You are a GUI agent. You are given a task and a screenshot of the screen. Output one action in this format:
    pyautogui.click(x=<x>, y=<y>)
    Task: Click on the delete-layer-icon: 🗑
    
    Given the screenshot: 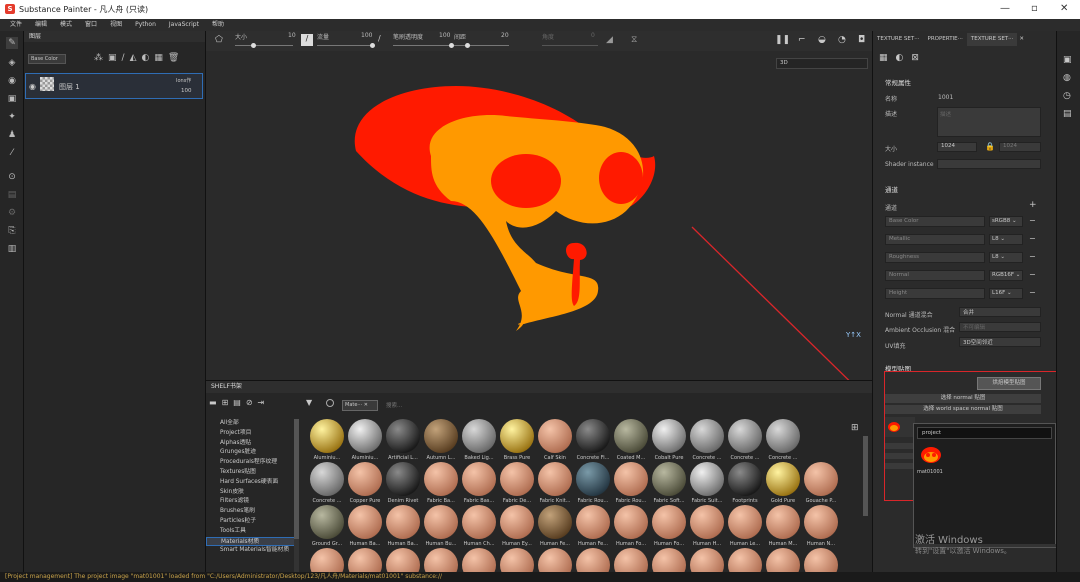 What is the action you would take?
    pyautogui.click(x=173, y=58)
    